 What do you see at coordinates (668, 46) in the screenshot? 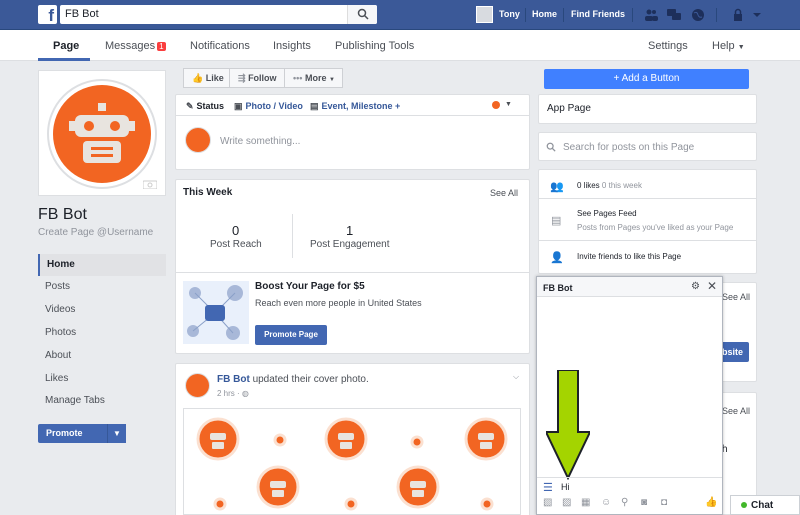
I see `tab-settings: Settings` at bounding box center [668, 46].